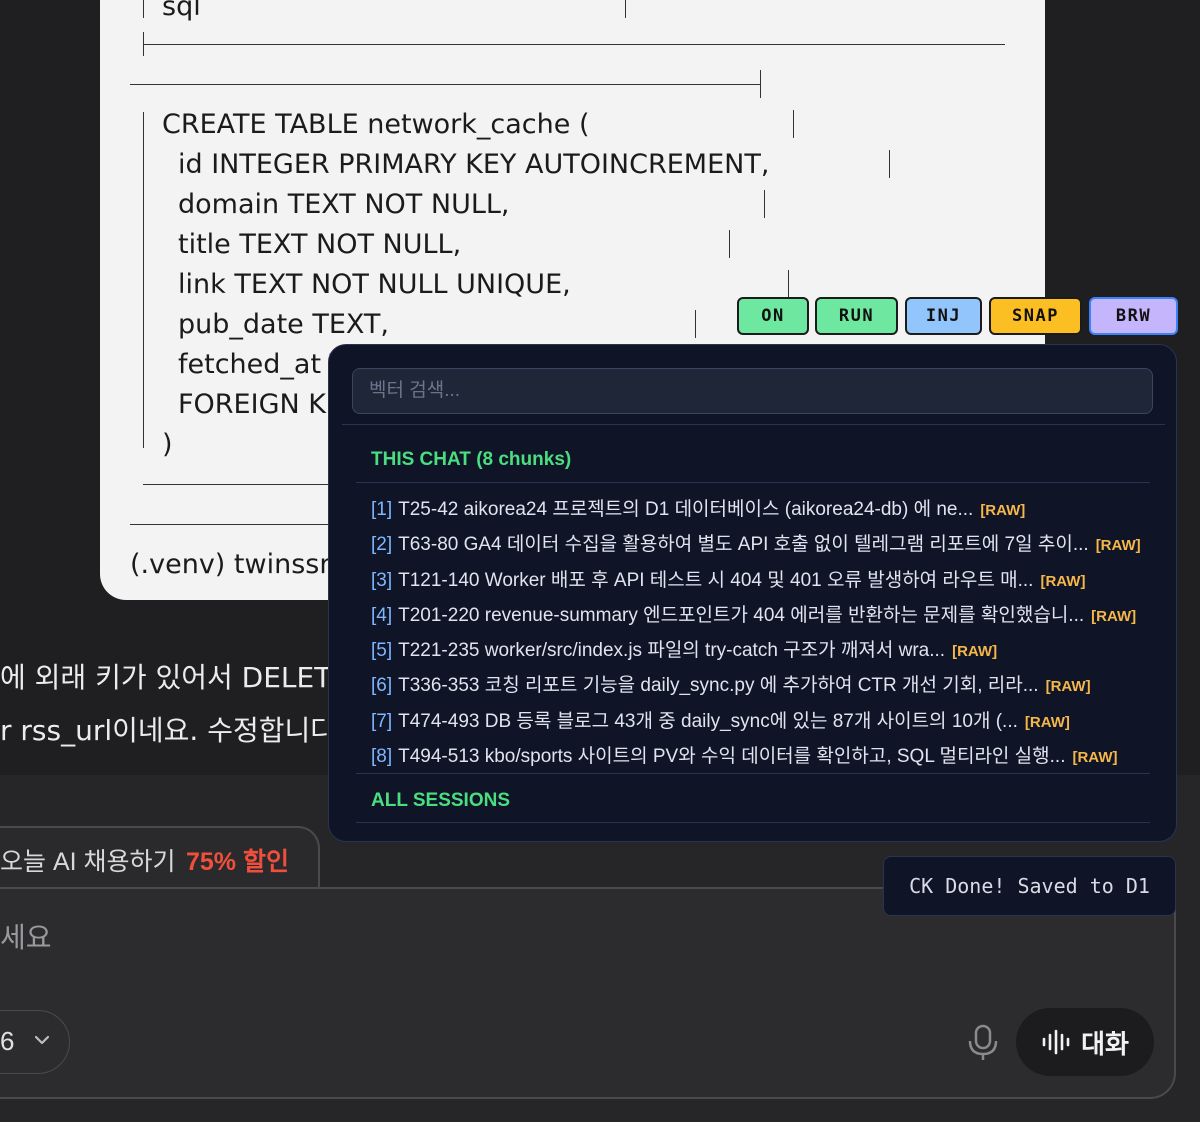 Image resolution: width=1200 pixels, height=1122 pixels. I want to click on chunk-index: [5], so click(382, 650).